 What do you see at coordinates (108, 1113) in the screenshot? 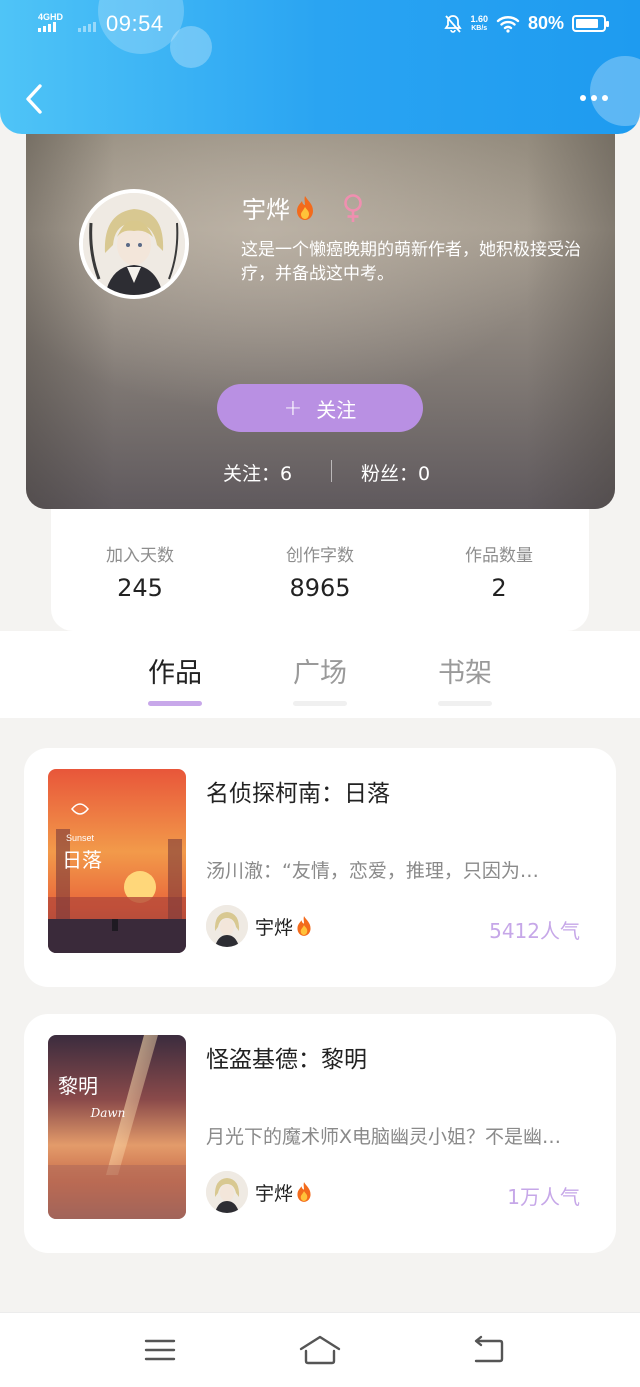
I see `cover-subtitle: Dawn` at bounding box center [108, 1113].